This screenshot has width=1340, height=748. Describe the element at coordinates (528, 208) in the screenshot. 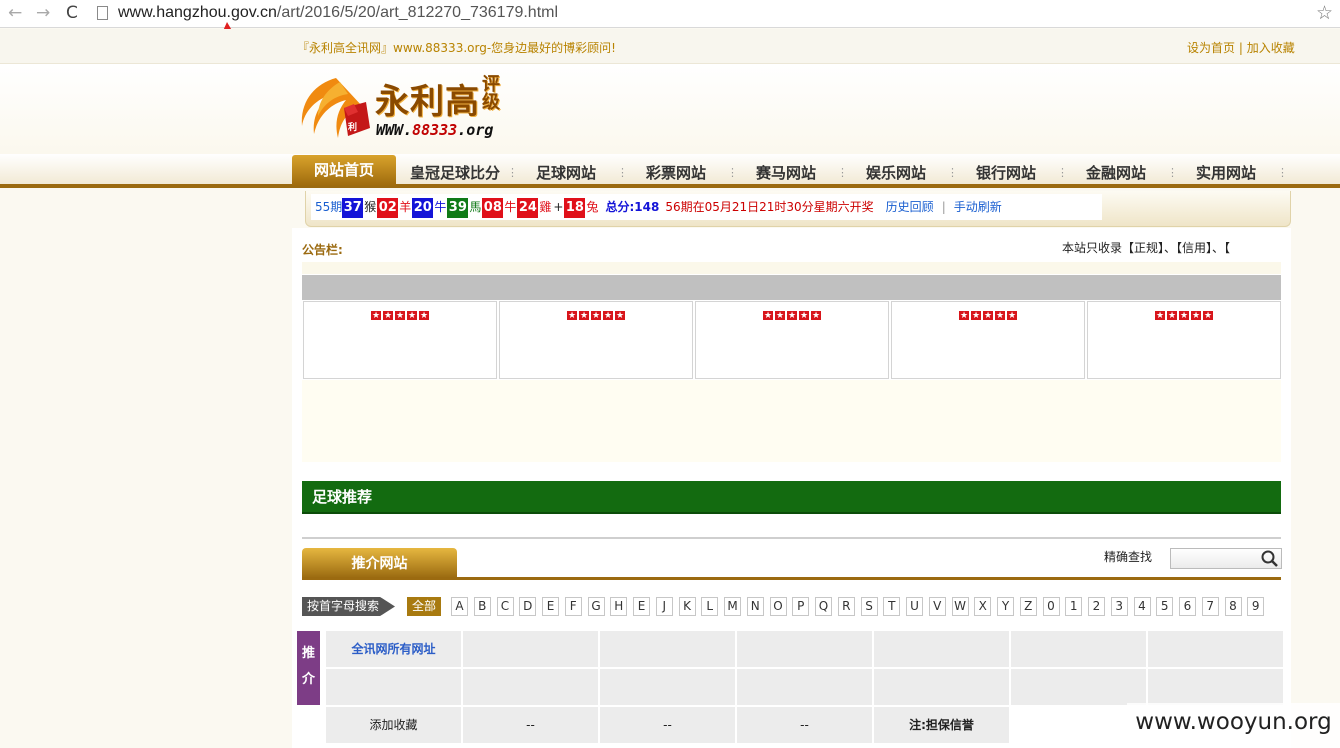

I see `lottery-ball: 24` at that location.